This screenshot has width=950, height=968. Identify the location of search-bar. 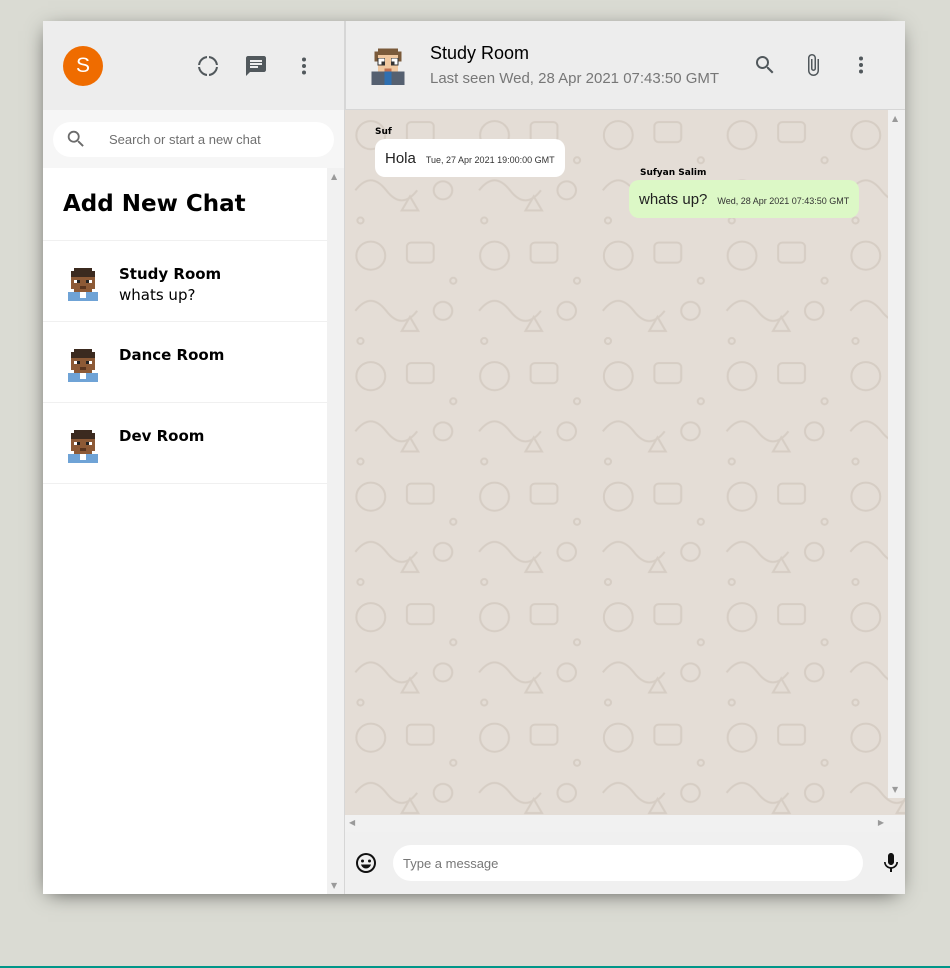
(193, 139).